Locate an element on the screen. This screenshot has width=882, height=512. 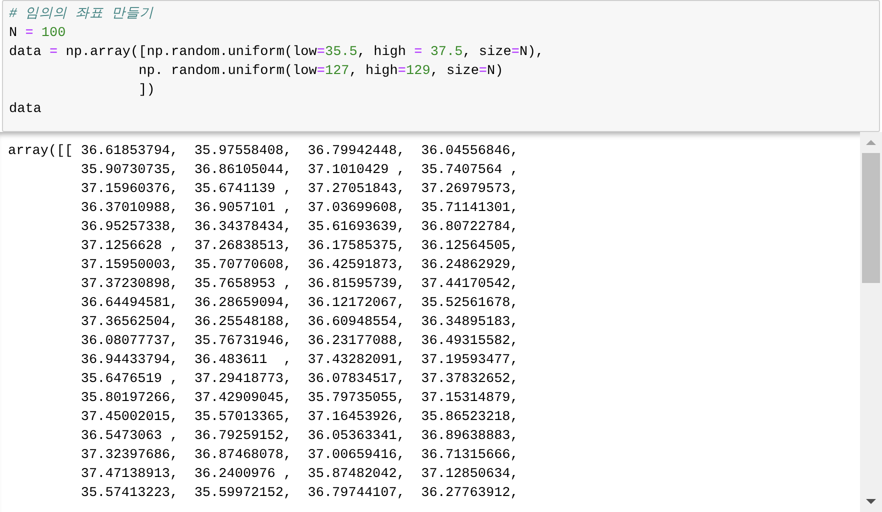
output-line: 35.80197266, 37.42909045, 35.79735055, 37.15314879, is located at coordinates (299, 399).